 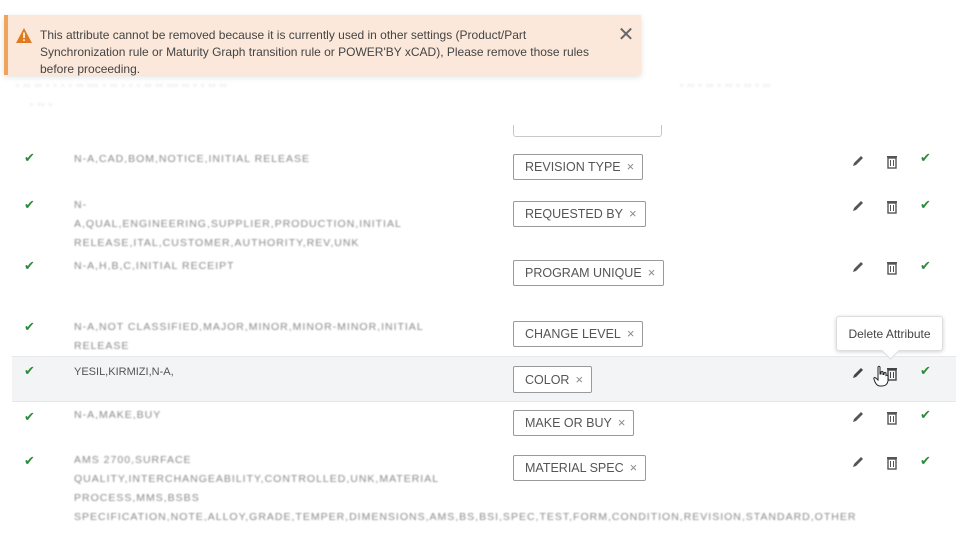 I want to click on attribute-tag: MATERIAL SPEC ×, so click(x=580, y=468).